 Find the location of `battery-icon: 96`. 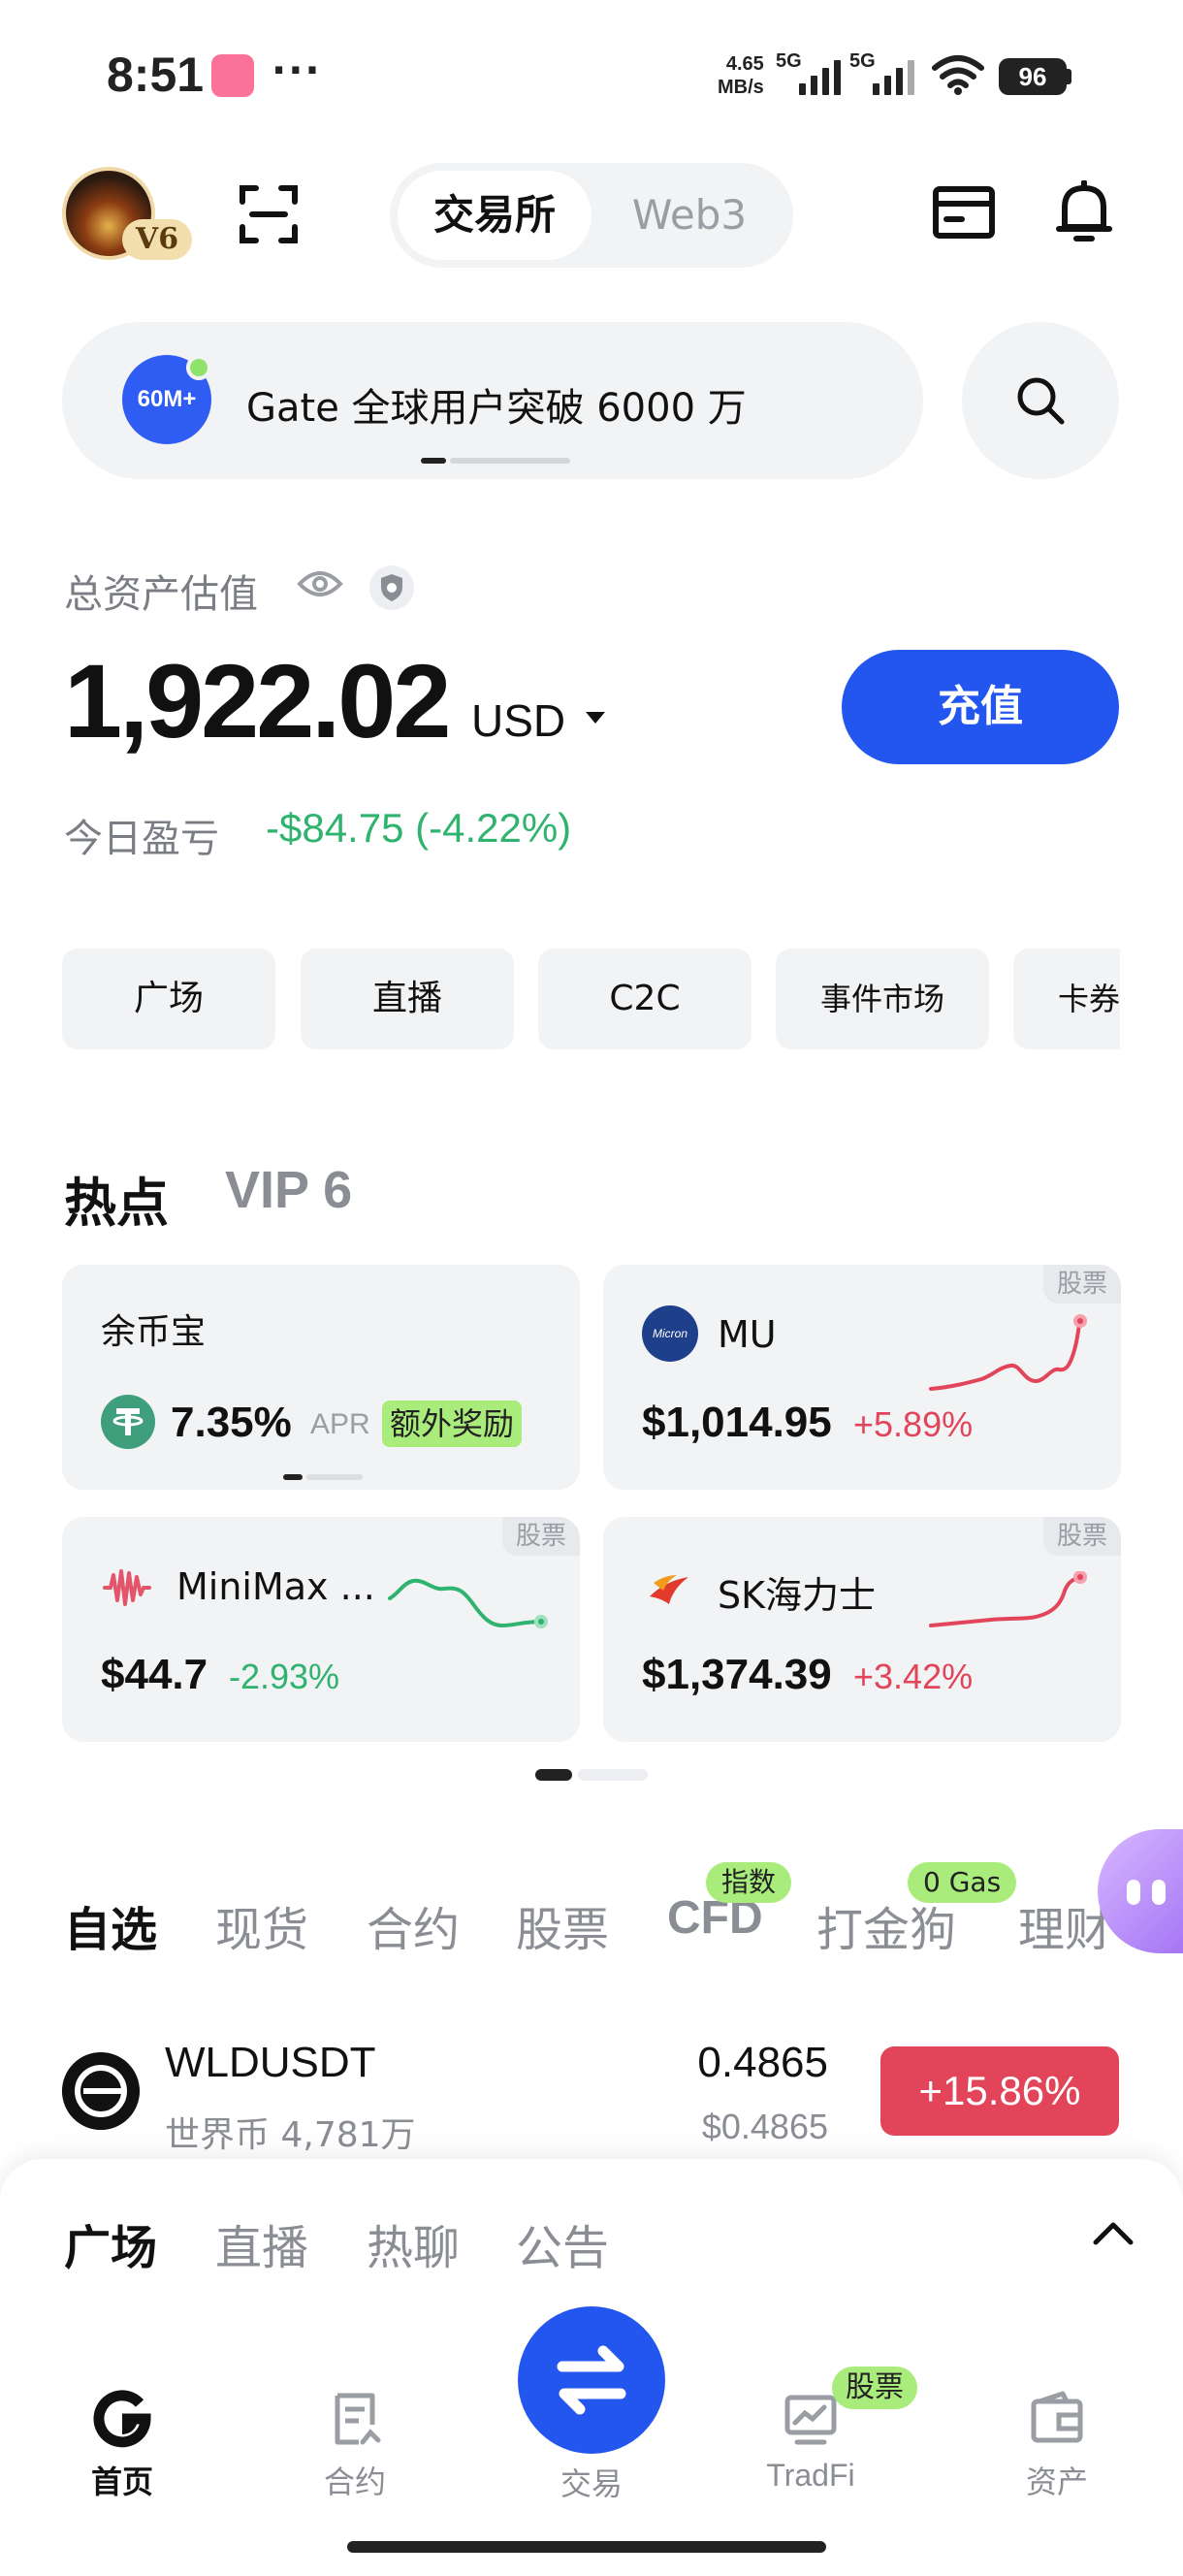

battery-icon: 96 is located at coordinates (1033, 76).